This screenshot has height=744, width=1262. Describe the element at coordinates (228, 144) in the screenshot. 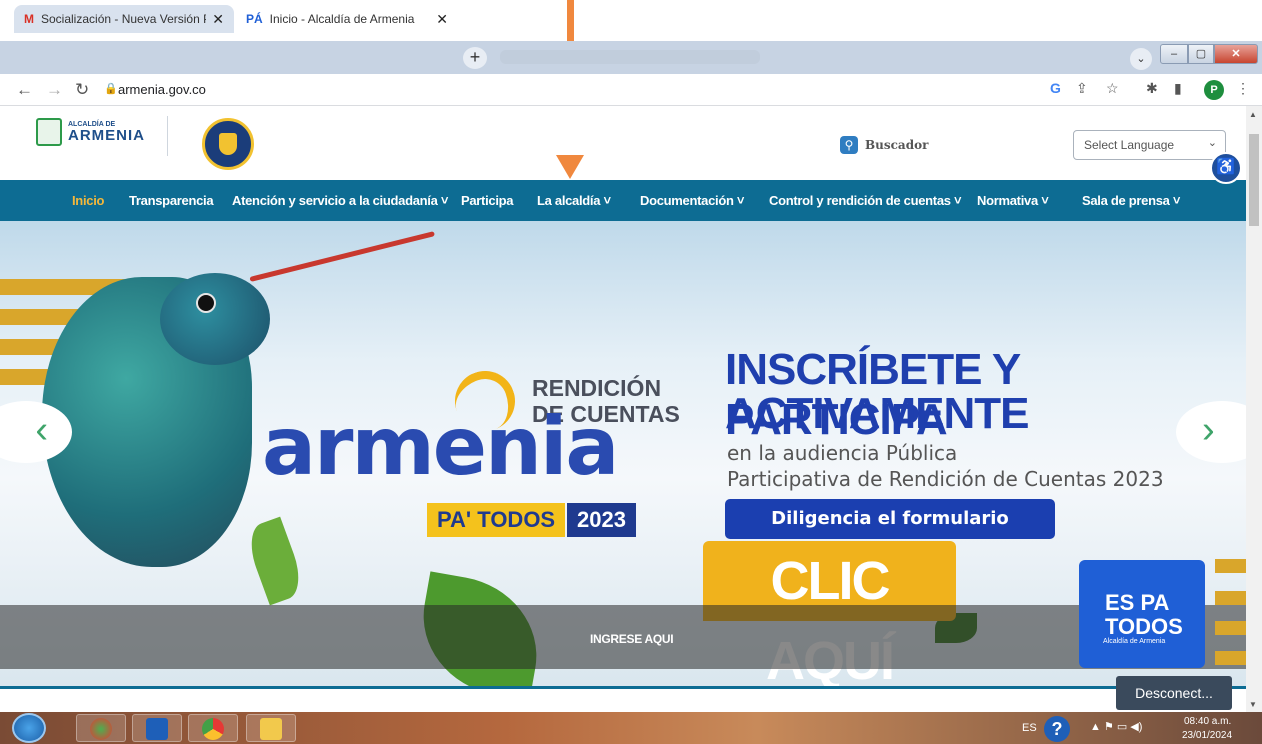

I see `colombia-seal-icon` at that location.